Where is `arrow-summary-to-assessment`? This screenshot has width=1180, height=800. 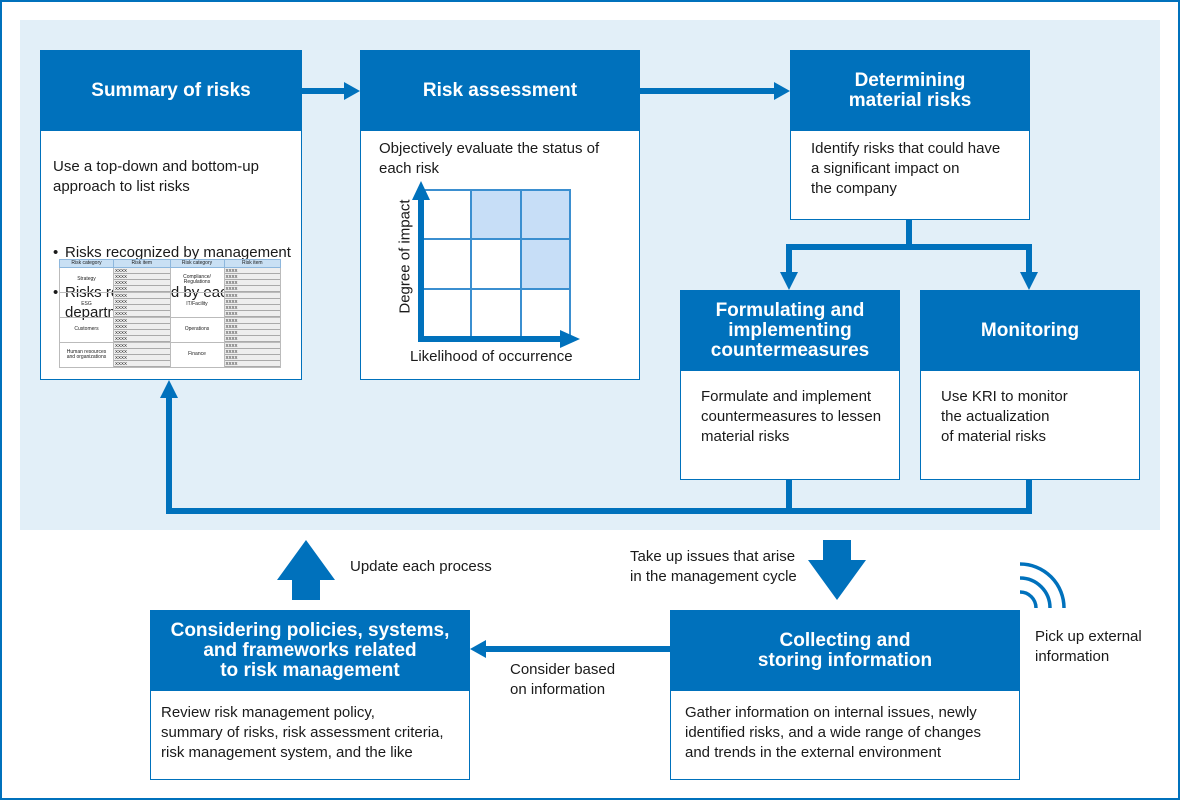 arrow-summary-to-assessment is located at coordinates (323, 91).